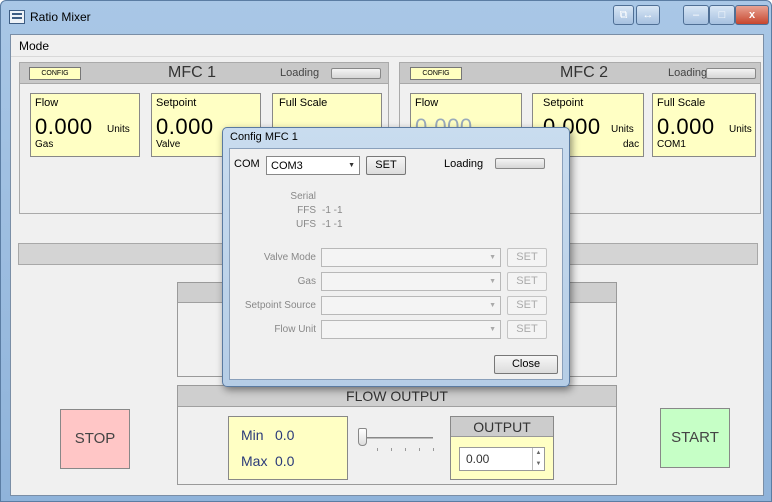 The image size is (772, 502). I want to click on setpoint-source-label: Setpoint Source, so click(280, 305).